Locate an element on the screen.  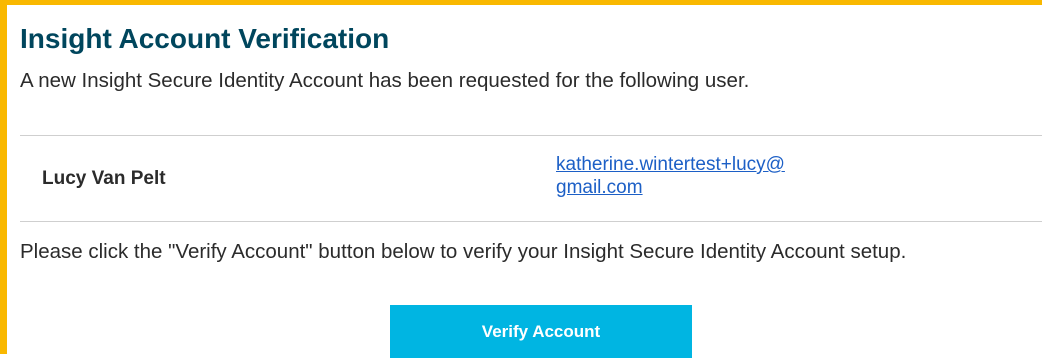
user-email-line-2: gmail.com is located at coordinates (599, 187).